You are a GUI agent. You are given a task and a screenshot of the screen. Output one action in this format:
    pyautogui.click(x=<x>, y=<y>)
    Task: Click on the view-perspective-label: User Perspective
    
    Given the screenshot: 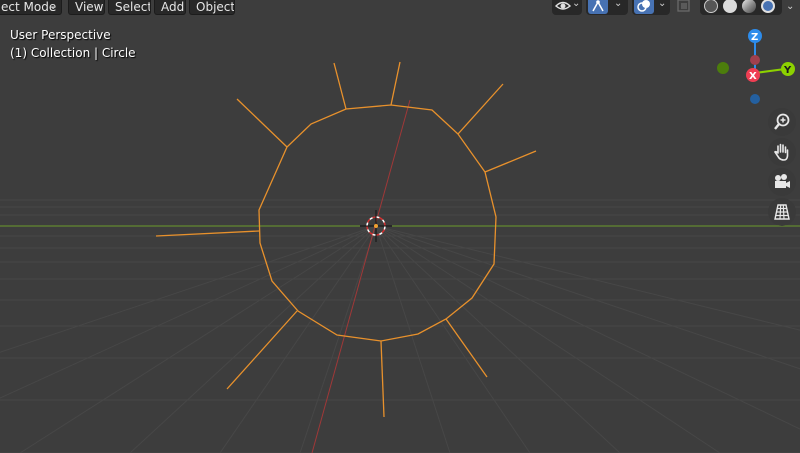 What is the action you would take?
    pyautogui.click(x=60, y=35)
    